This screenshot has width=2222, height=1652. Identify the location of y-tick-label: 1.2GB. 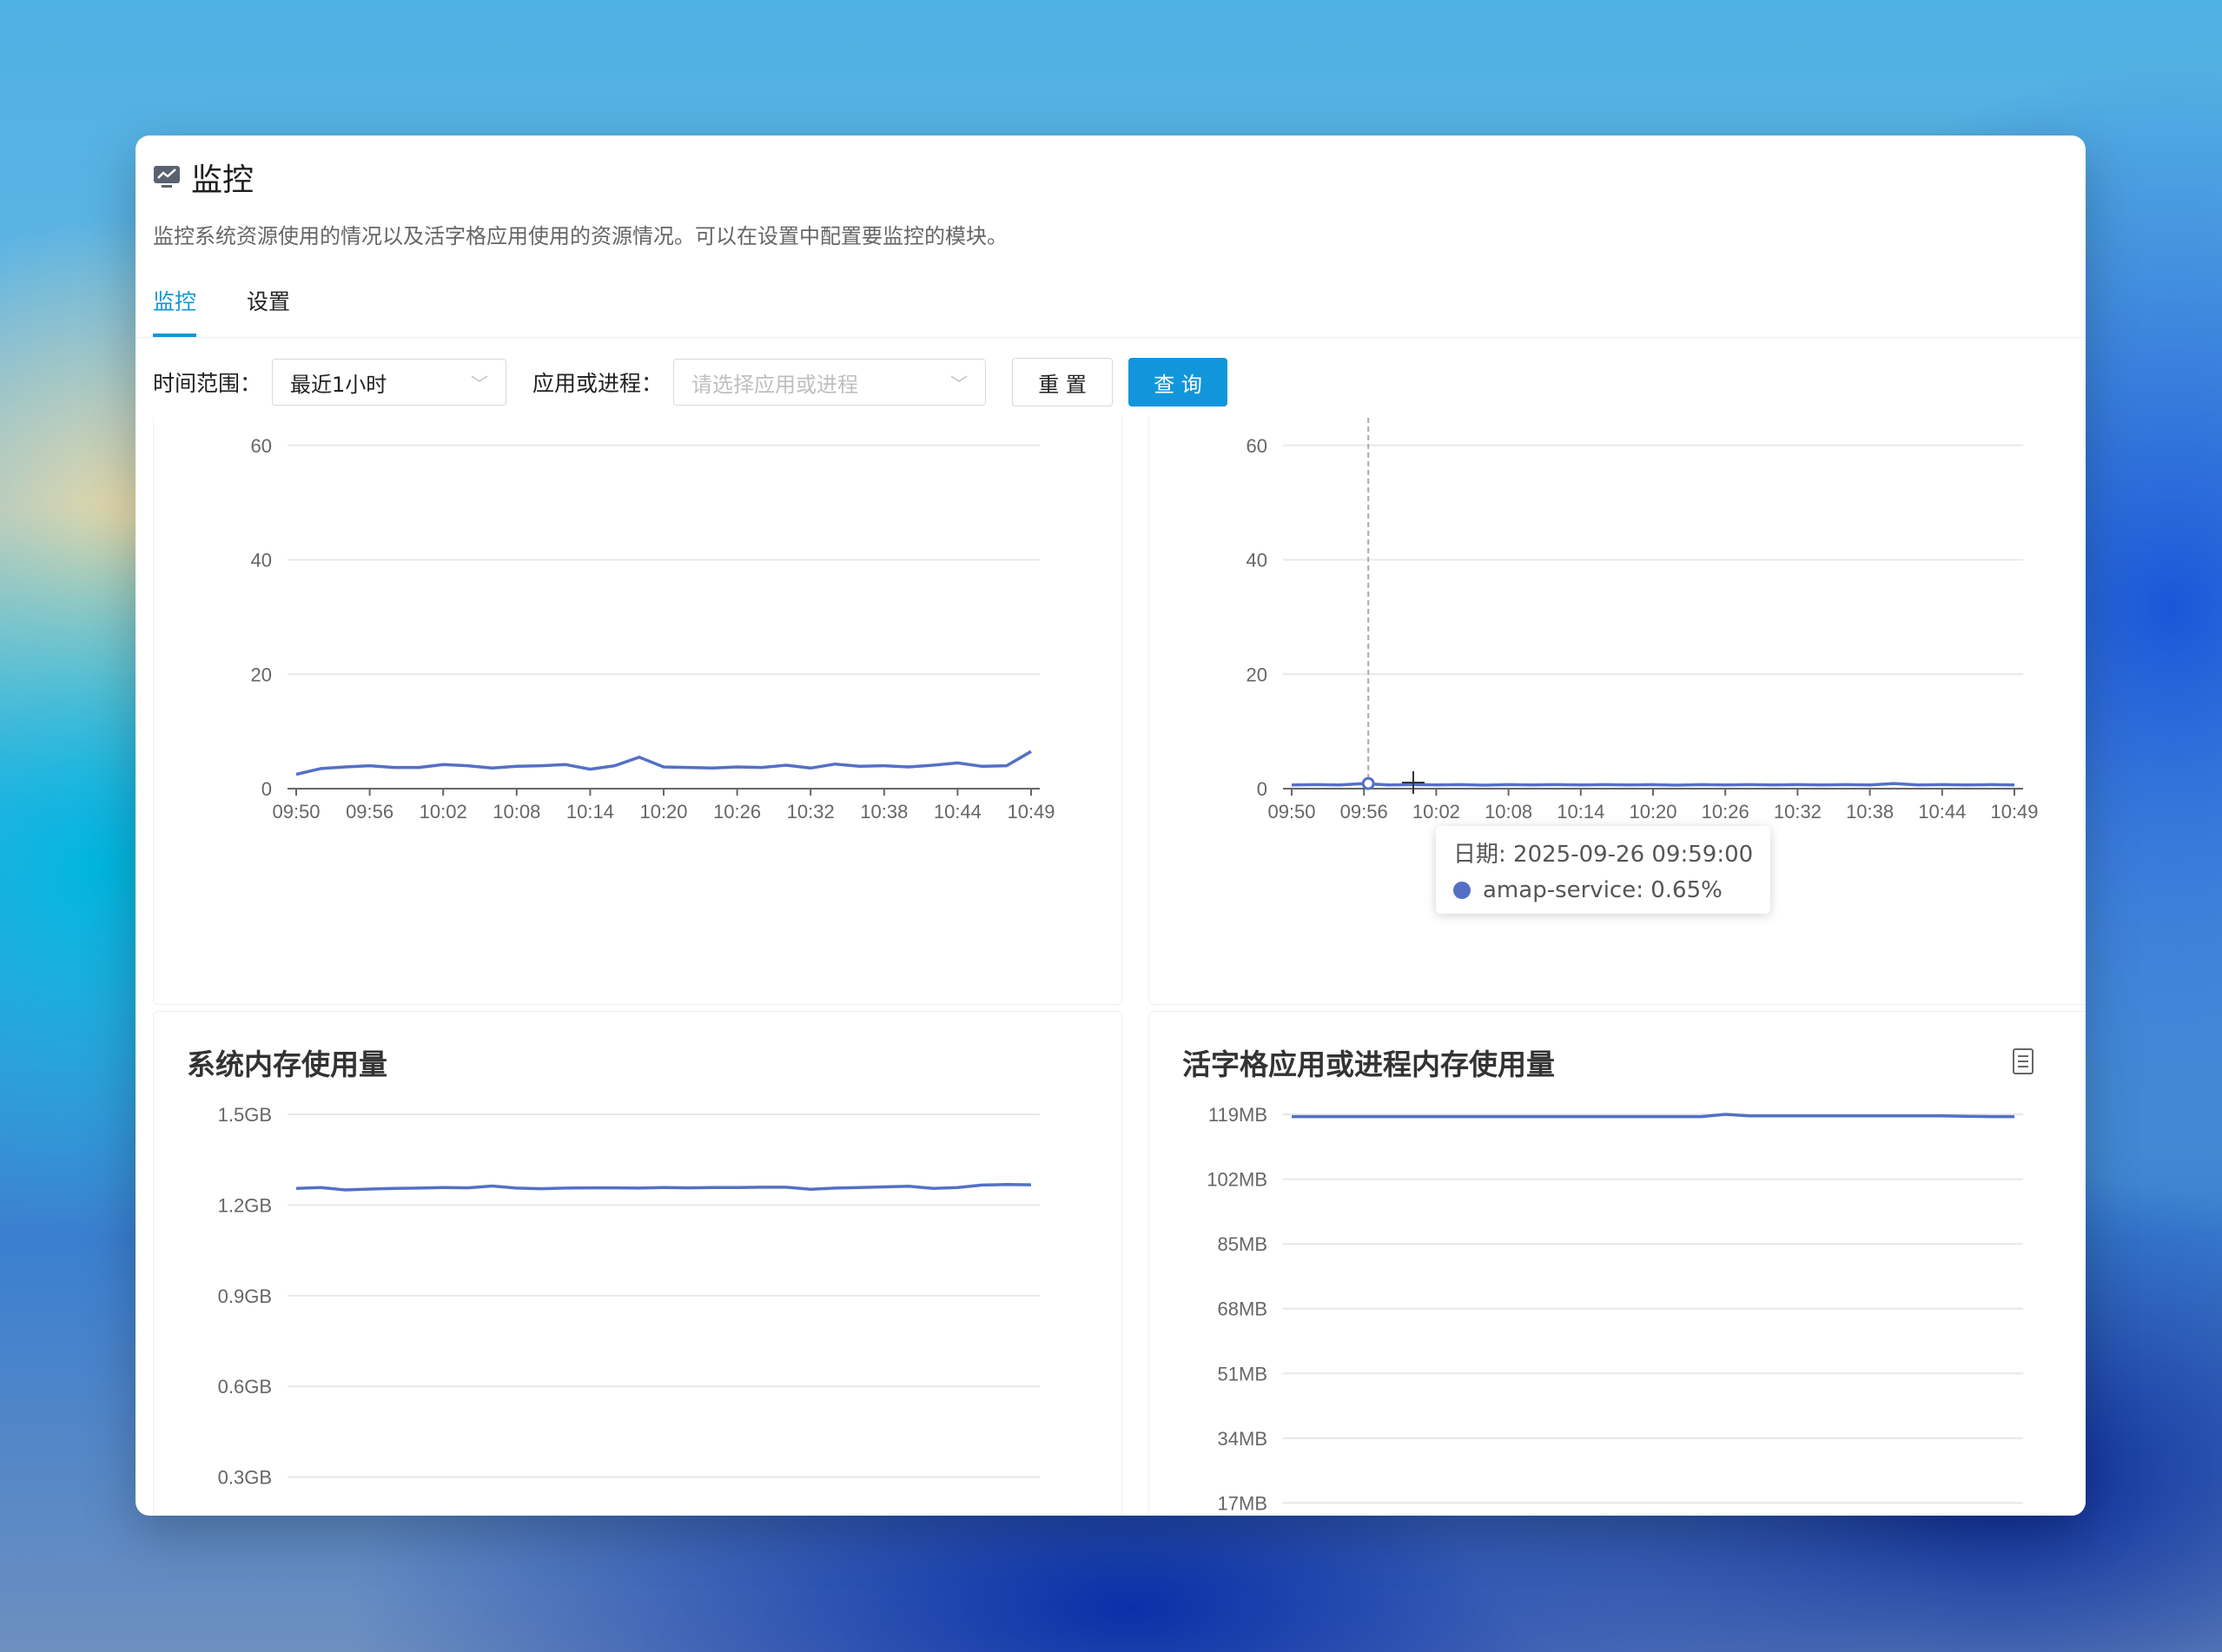
(245, 1205).